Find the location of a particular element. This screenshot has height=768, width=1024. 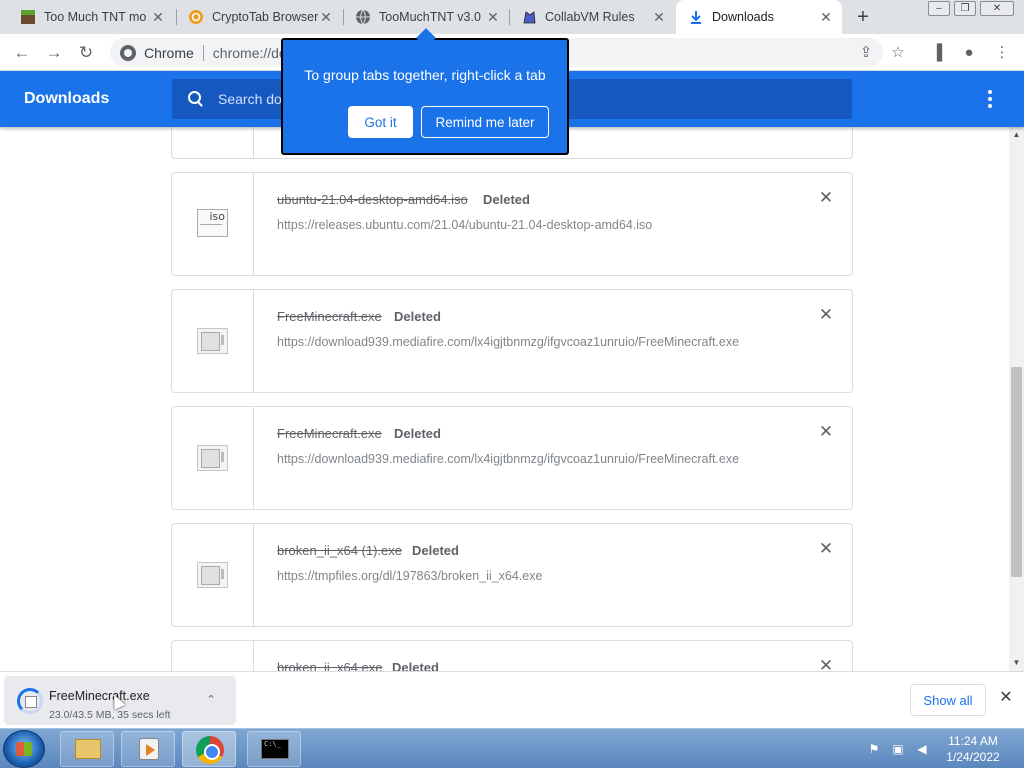

tab-title: TooMuchTNT v3.0 is located at coordinates (430, 17).